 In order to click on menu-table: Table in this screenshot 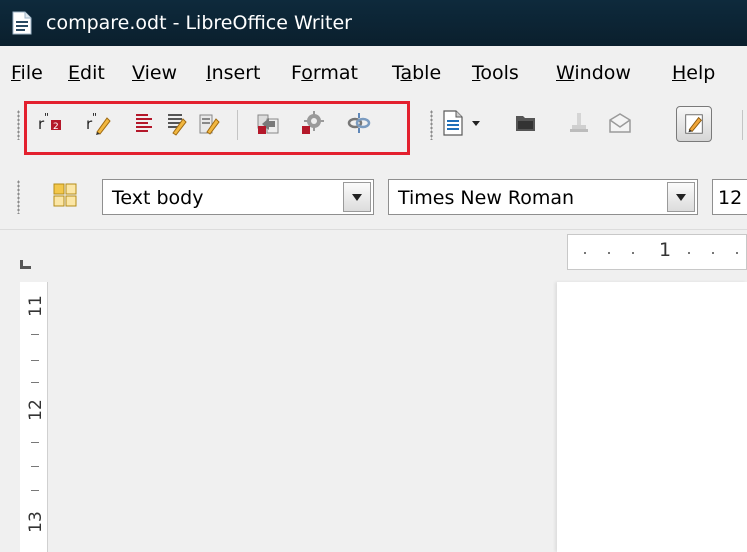, I will do `click(416, 73)`.